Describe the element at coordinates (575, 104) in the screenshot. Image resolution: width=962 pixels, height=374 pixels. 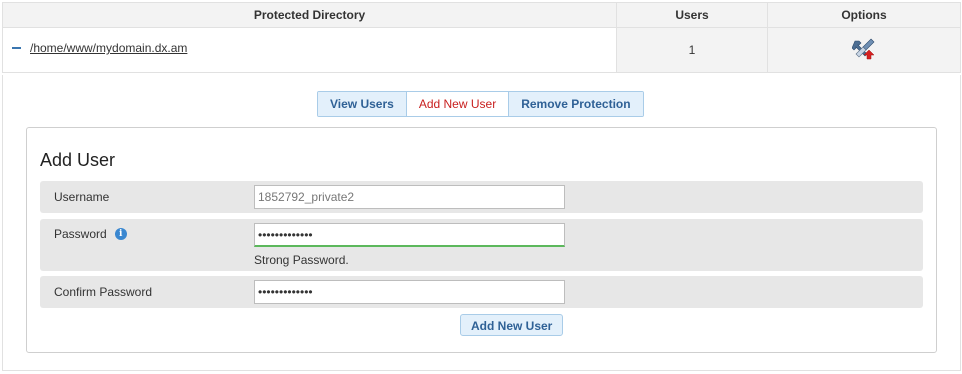
I see `tab-remove-protection: Remove Protection` at that location.